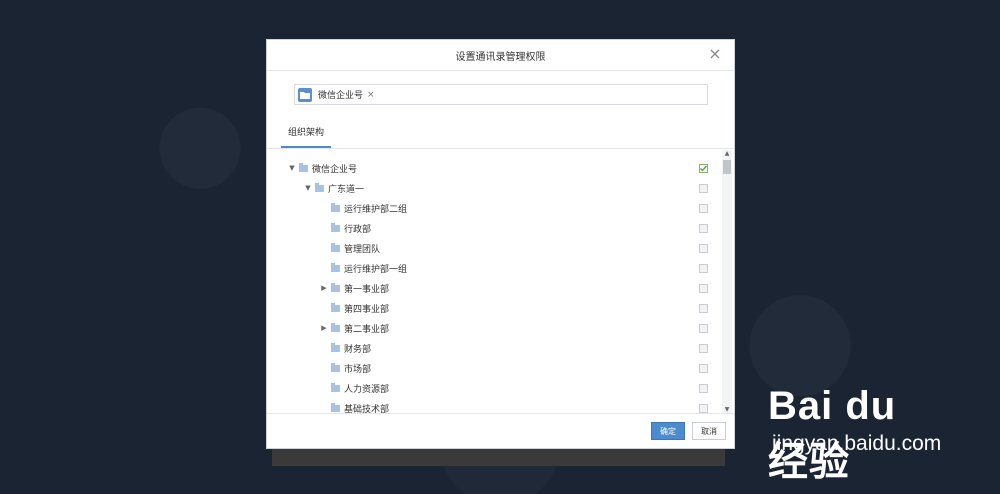 The image size is (1000, 494). Describe the element at coordinates (358, 229) in the screenshot. I see `tree-item-label: 行政部` at that location.